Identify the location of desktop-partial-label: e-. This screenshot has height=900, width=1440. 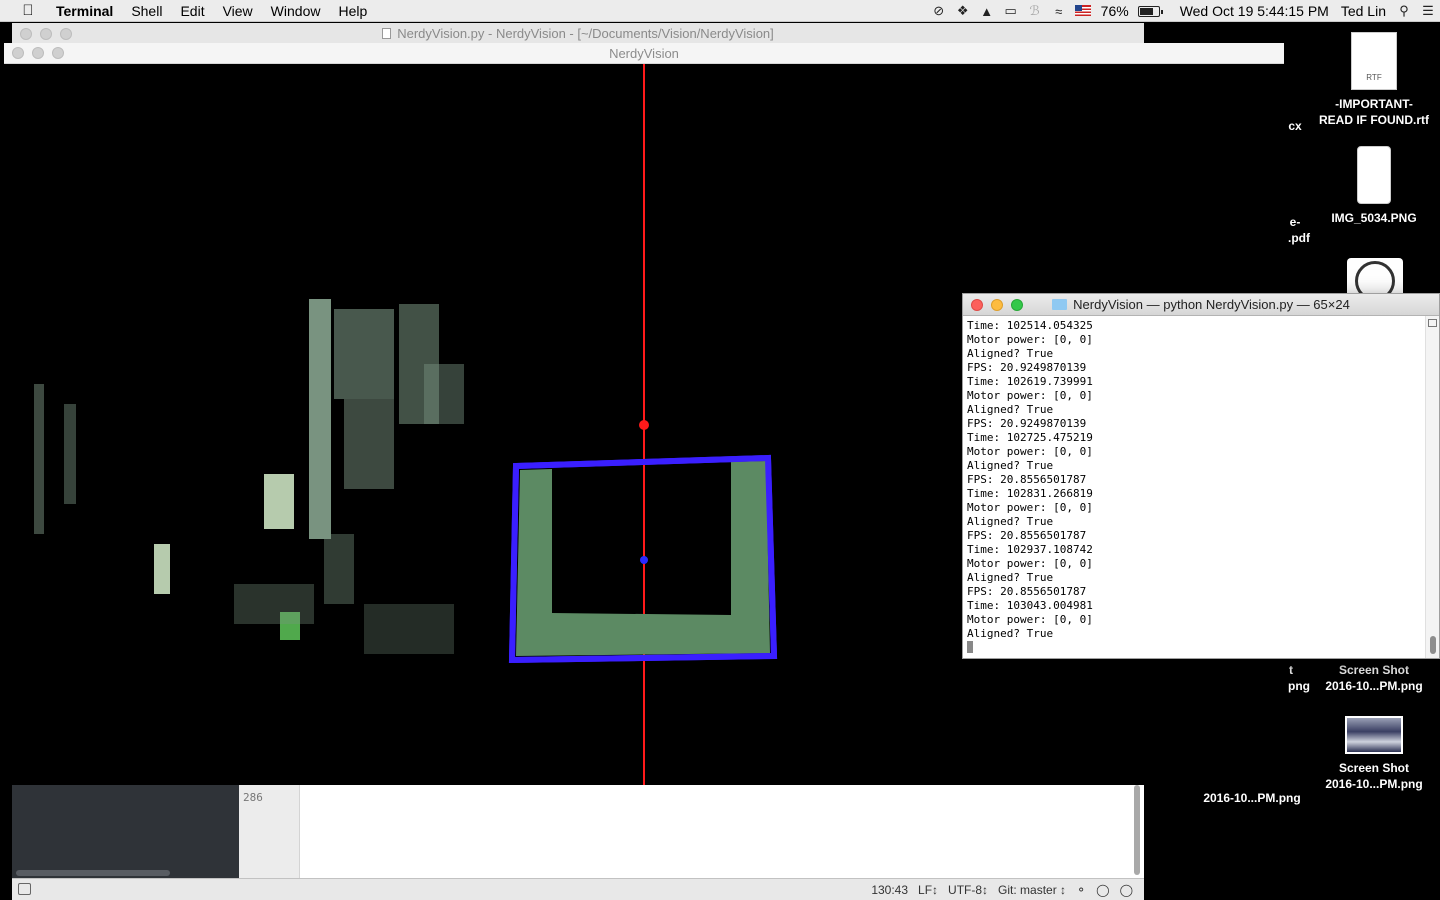
(1295, 222).